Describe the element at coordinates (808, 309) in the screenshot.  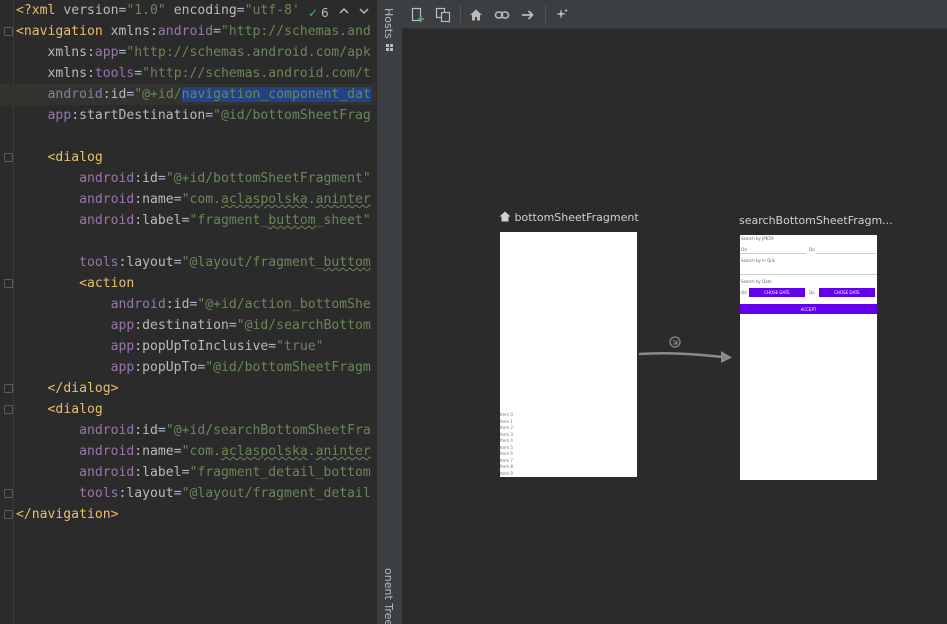
I see `accept-button: ACCEPT` at that location.